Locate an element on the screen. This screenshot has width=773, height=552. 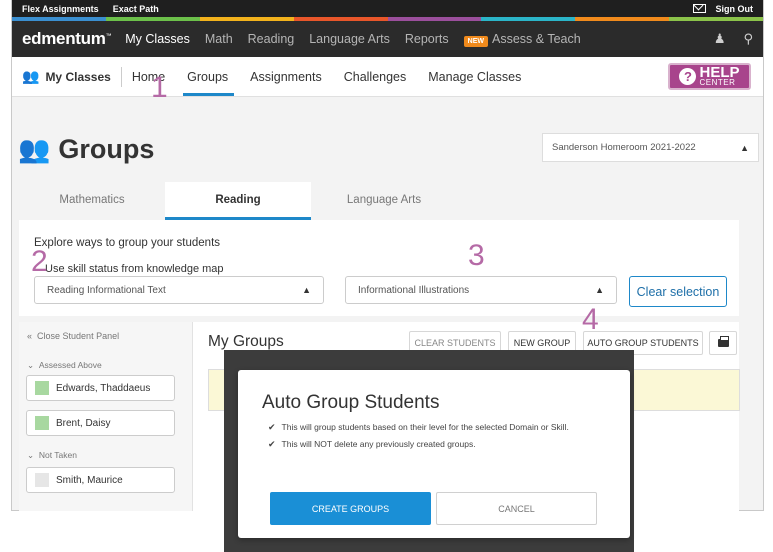
my-groups-heading: My Groups is located at coordinates (246, 341).